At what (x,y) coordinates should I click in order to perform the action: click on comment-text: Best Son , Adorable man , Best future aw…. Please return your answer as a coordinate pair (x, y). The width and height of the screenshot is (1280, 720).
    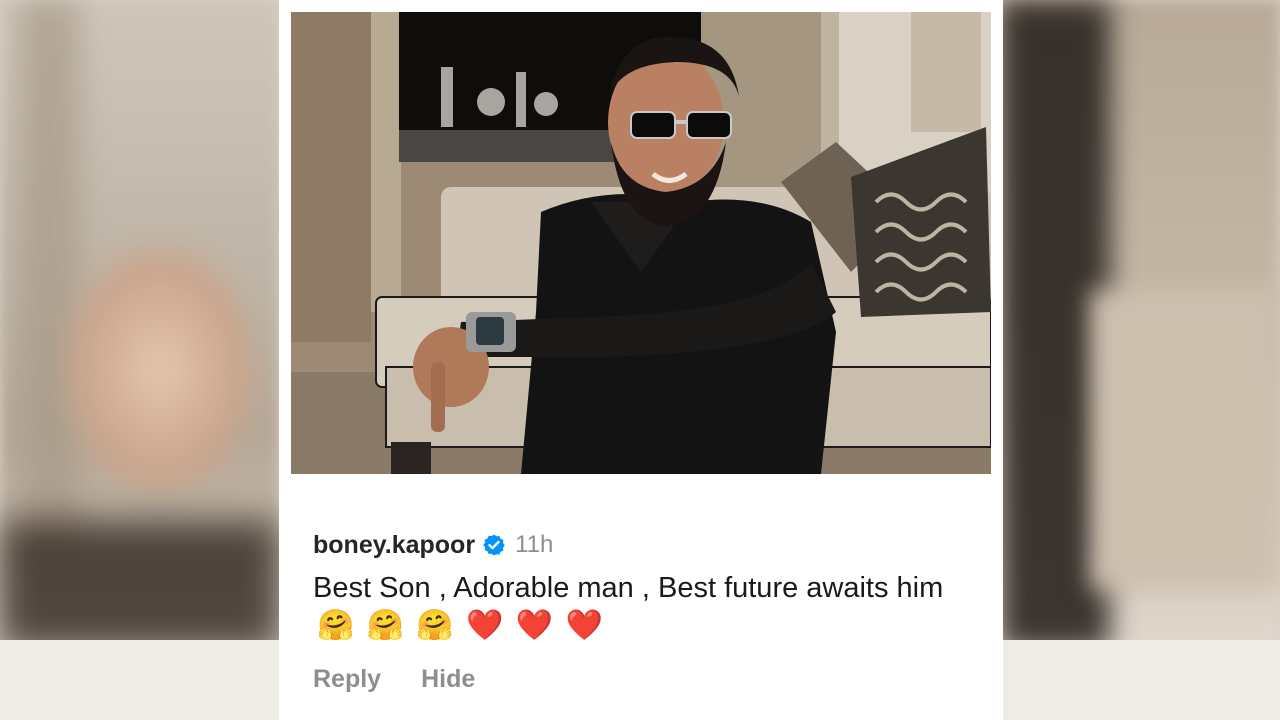
    Looking at the image, I should click on (628, 588).